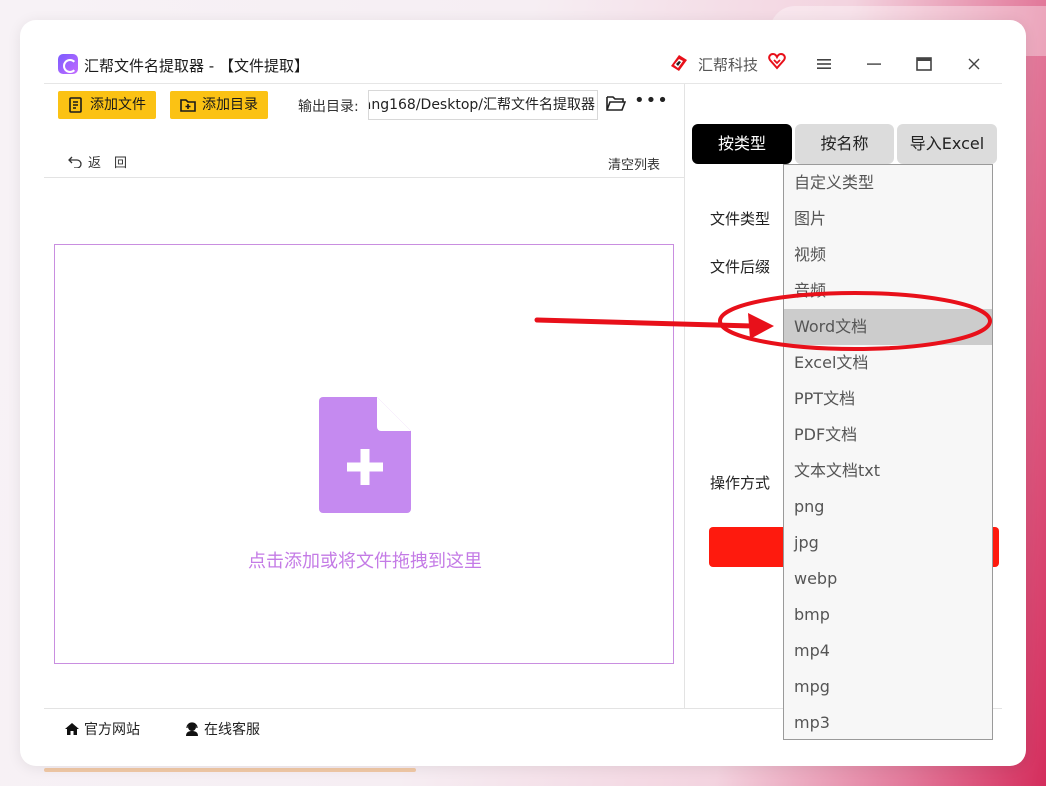 This screenshot has height=786, width=1046. Describe the element at coordinates (947, 144) in the screenshot. I see `tab-import-excel: 导入Excel` at that location.